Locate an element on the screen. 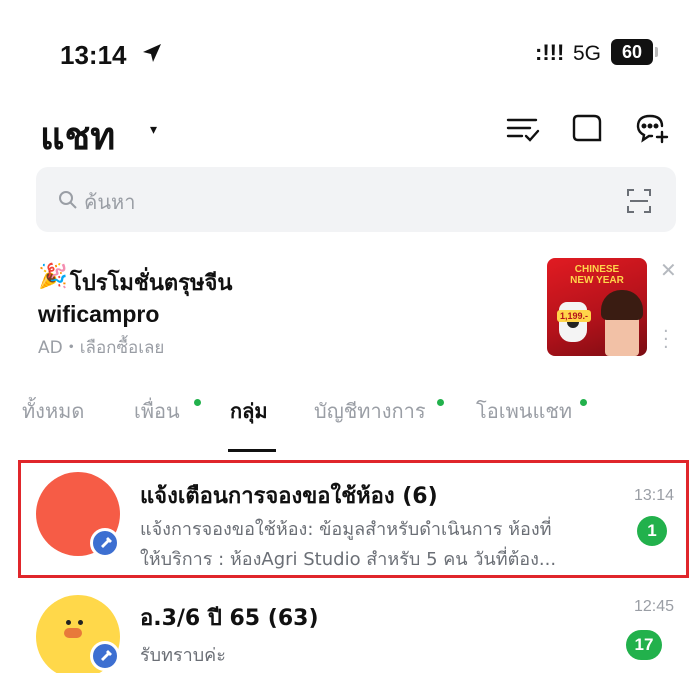 This screenshot has height=673, width=689. chat-time: 12:45 is located at coordinates (654, 606).